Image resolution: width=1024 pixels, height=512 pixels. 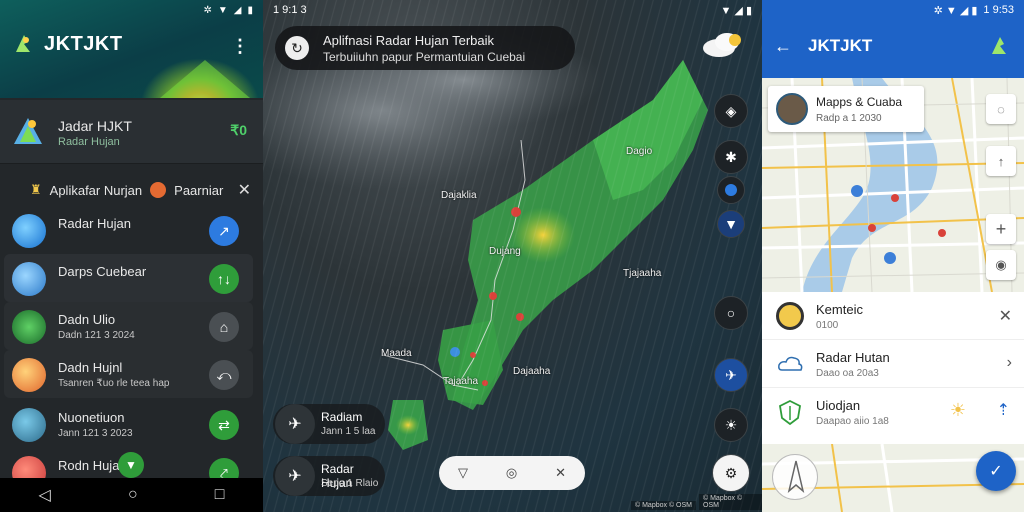 What do you see at coordinates (1009, 363) in the screenshot?
I see `chevron-right-icon: ›` at bounding box center [1009, 363].